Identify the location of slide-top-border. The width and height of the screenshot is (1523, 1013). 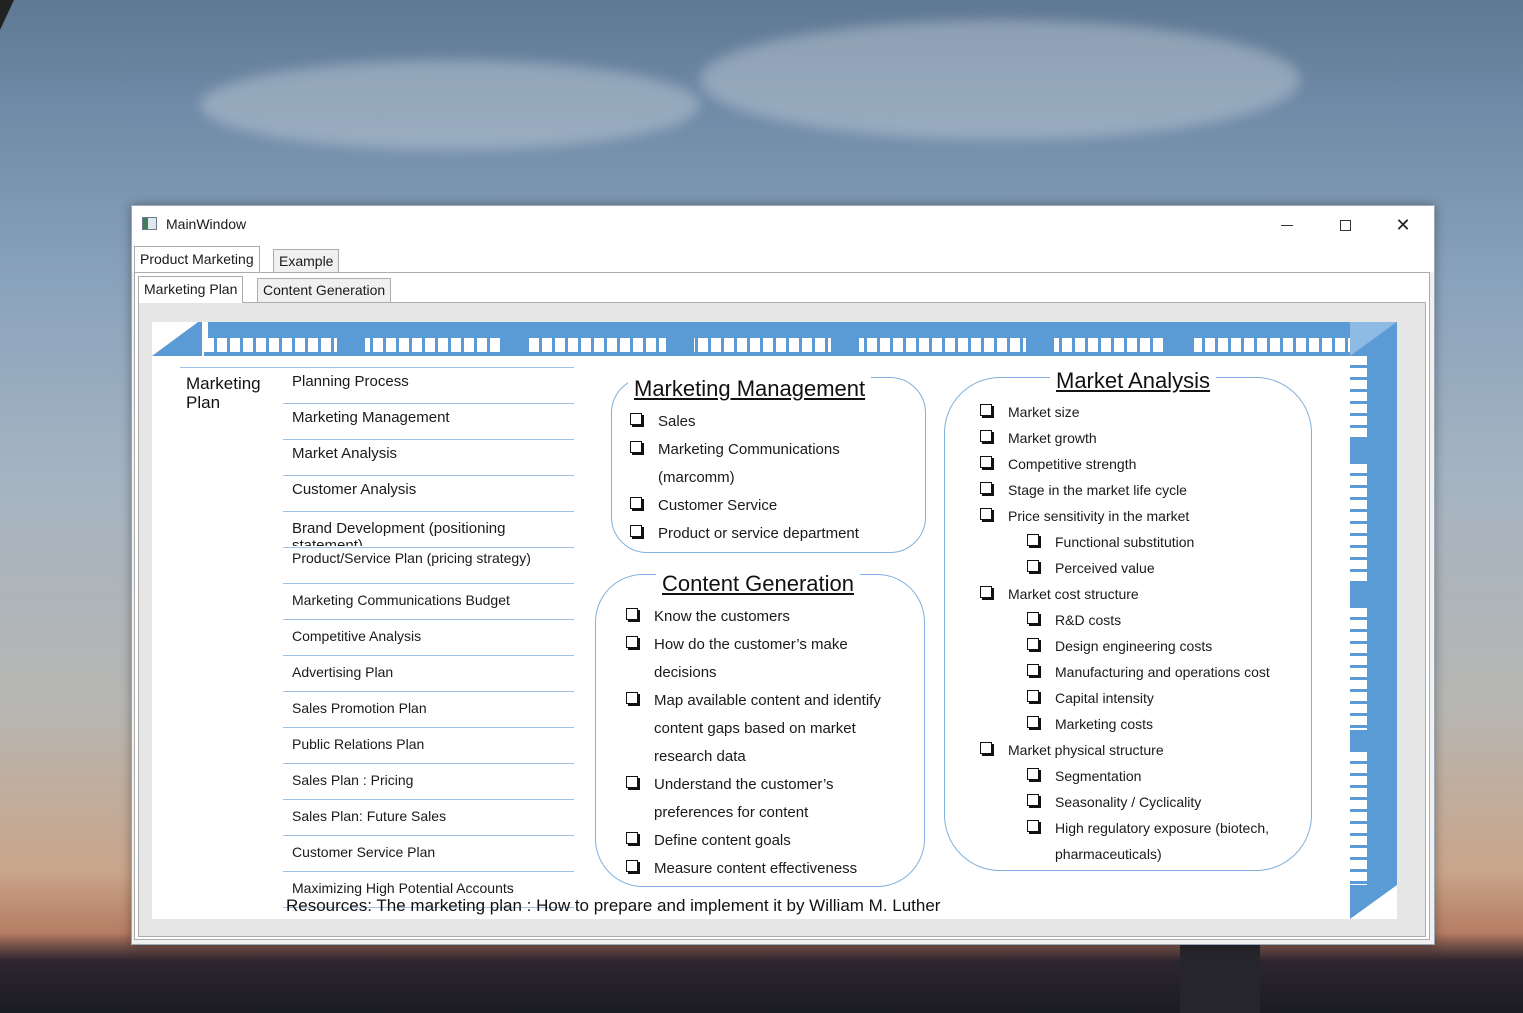
(775, 339).